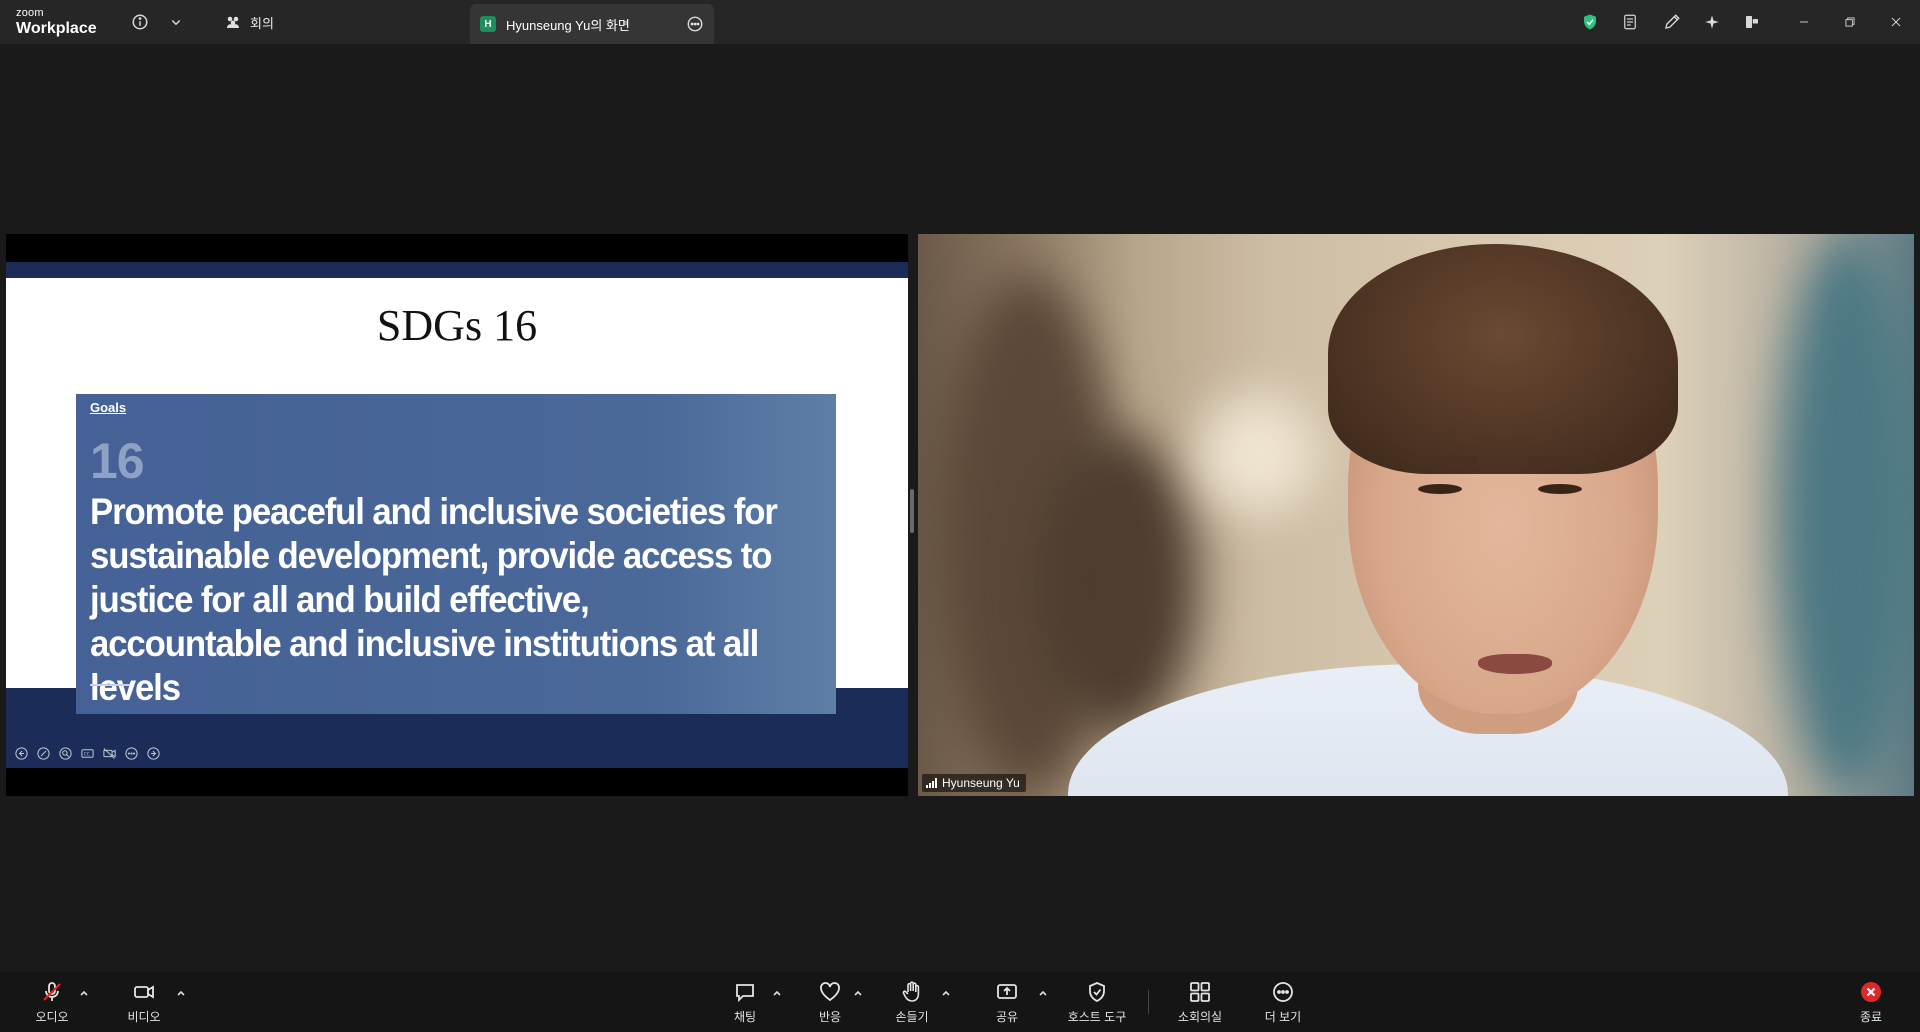 The width and height of the screenshot is (1920, 1032). What do you see at coordinates (176, 22) in the screenshot?
I see `chevron-down-icon` at bounding box center [176, 22].